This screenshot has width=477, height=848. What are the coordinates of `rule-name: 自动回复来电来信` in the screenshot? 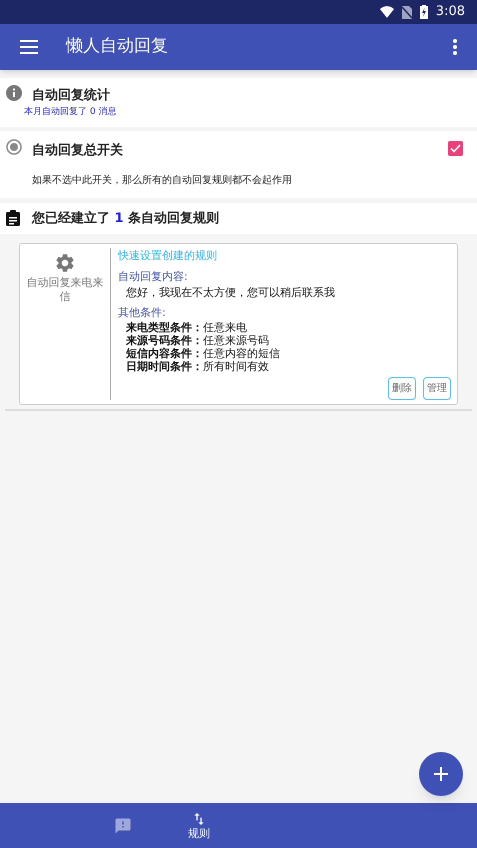 It's located at (65, 290).